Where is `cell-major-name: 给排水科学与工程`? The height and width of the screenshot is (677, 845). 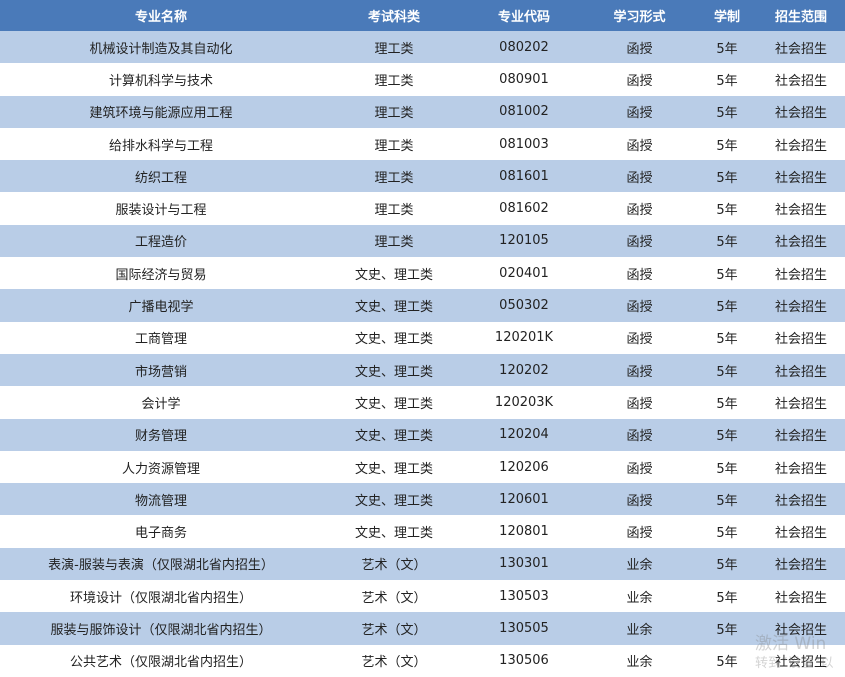
cell-major-name: 给排水科学与工程 is located at coordinates (161, 144).